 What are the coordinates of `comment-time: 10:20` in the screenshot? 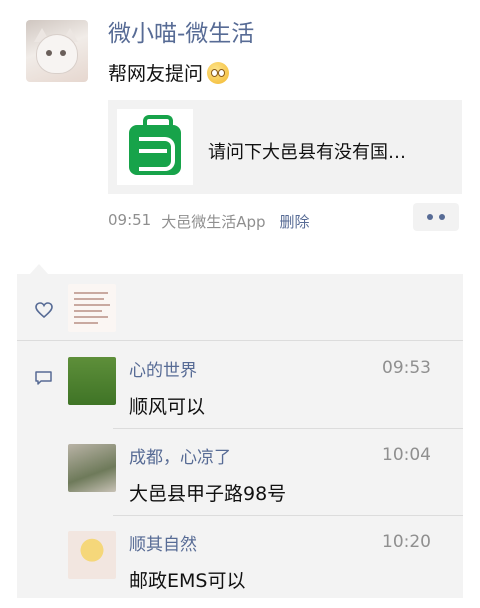 It's located at (406, 542).